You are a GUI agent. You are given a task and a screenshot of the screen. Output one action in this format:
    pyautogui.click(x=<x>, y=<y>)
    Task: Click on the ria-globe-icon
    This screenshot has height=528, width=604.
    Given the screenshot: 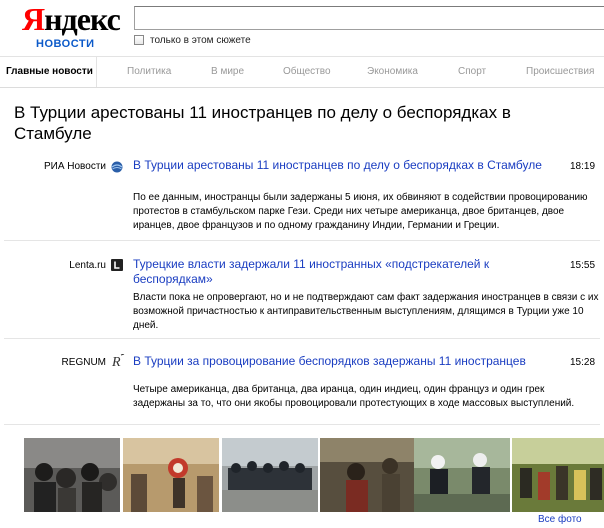 What is the action you would take?
    pyautogui.click(x=117, y=167)
    